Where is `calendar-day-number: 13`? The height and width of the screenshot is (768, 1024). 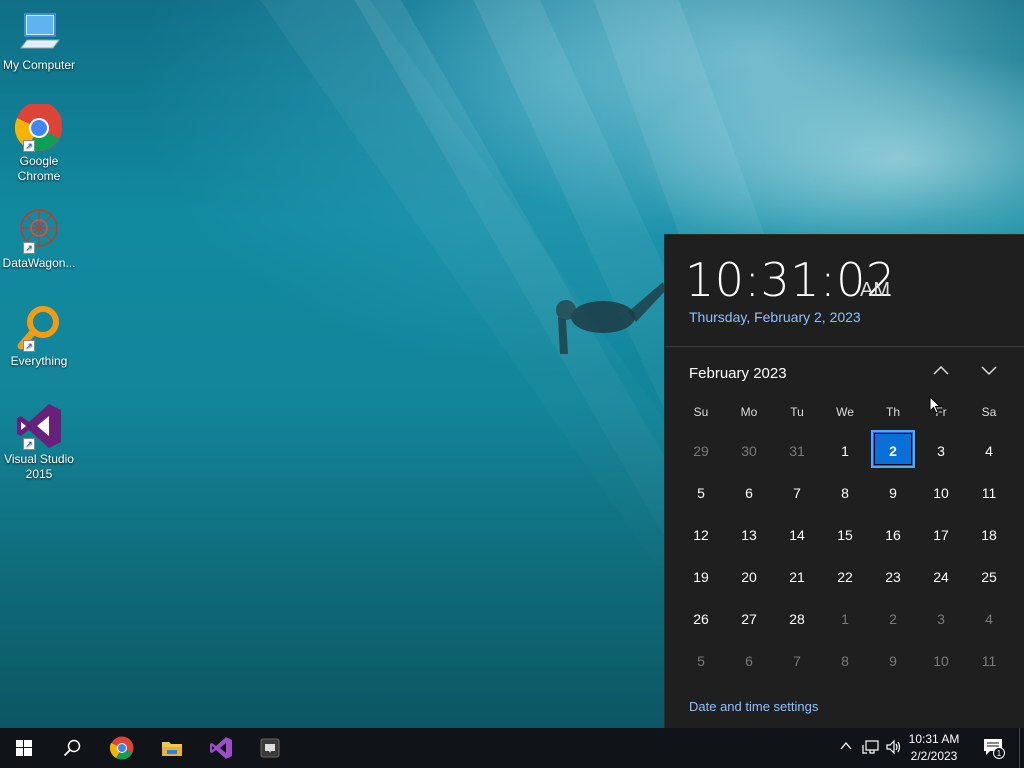 calendar-day-number: 13 is located at coordinates (749, 535).